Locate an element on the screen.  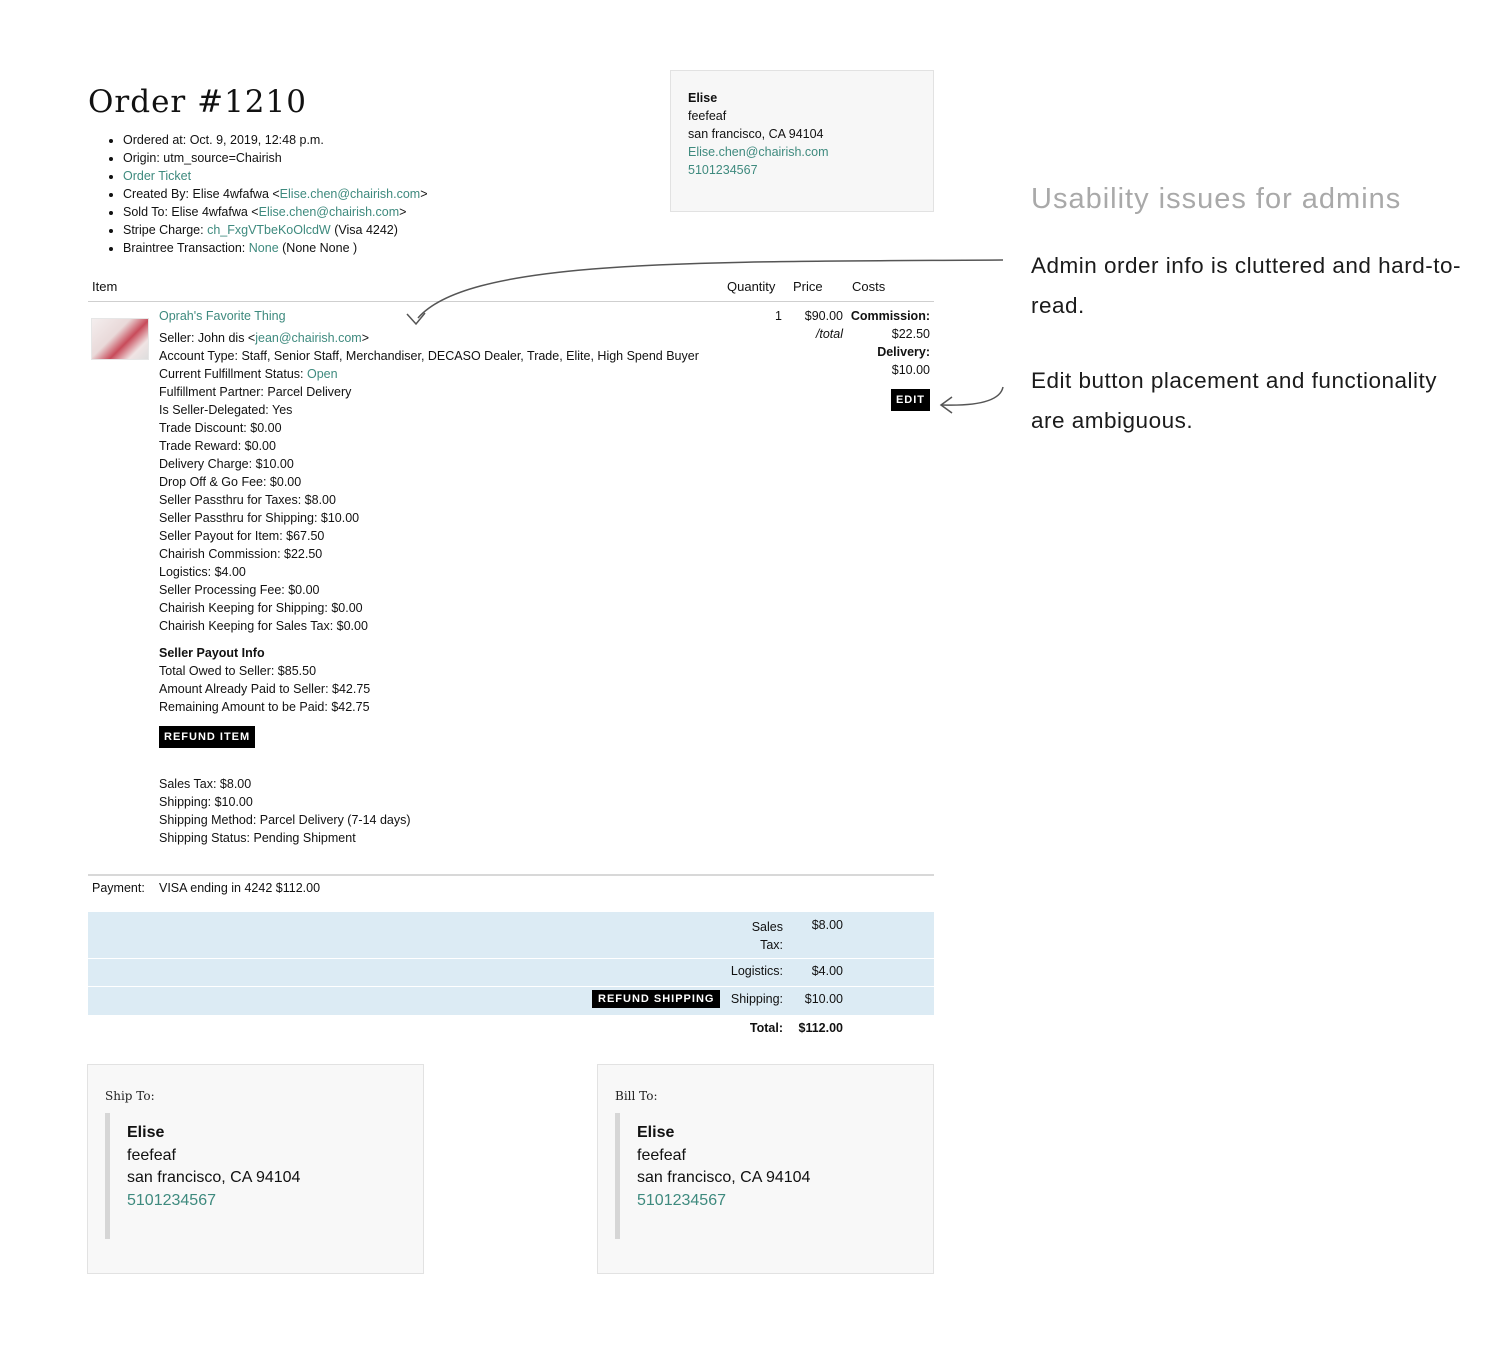
annotation-arrows is located at coordinates (705, 336).